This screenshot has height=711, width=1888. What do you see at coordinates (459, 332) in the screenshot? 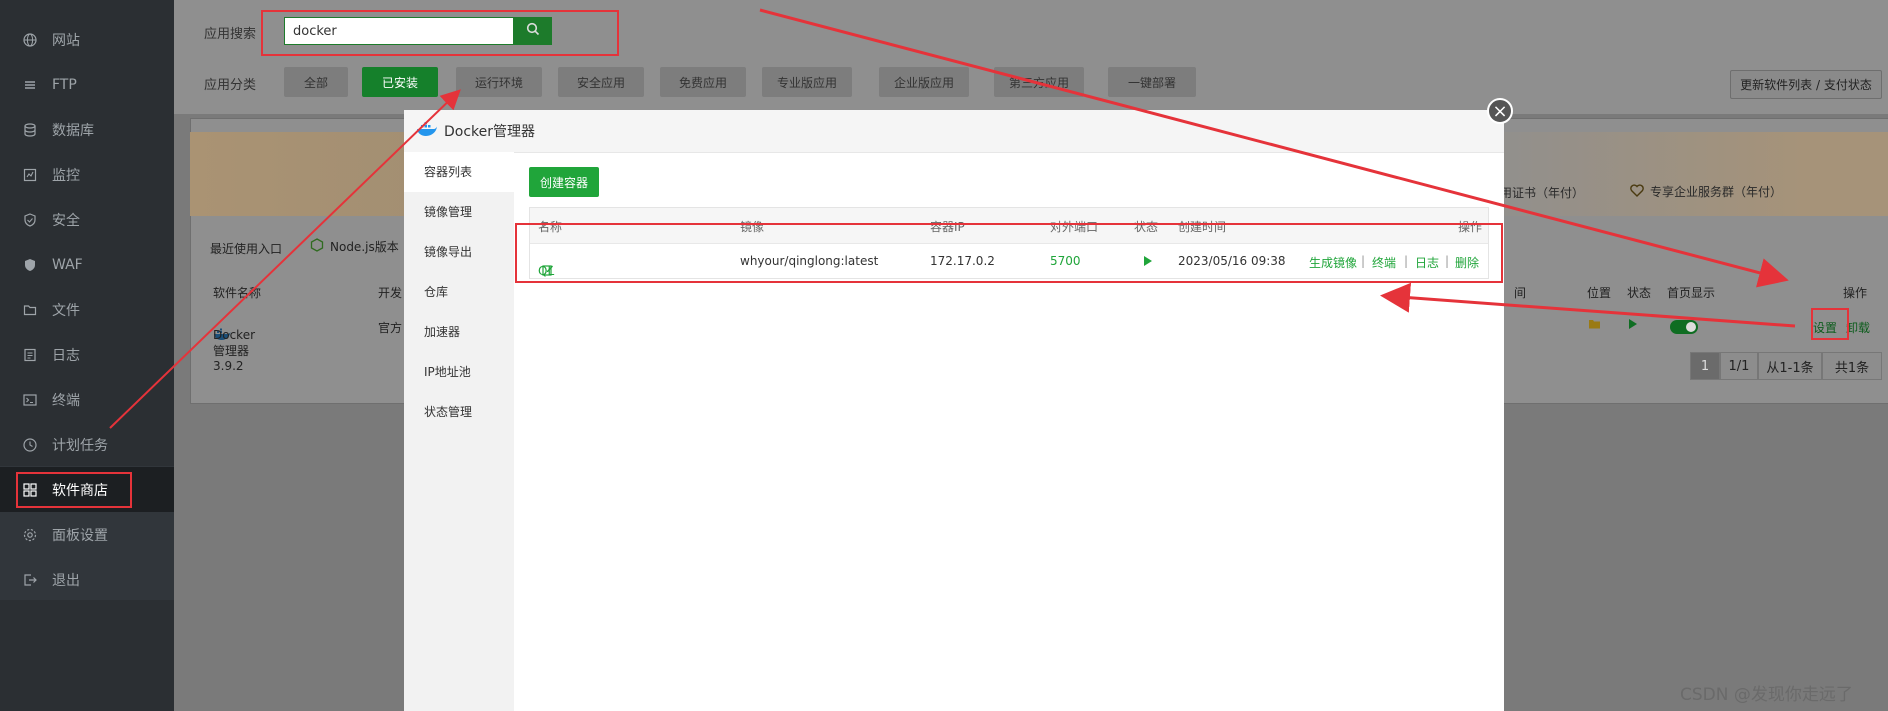
I see `nav-accelerator: 加速器` at bounding box center [459, 332].